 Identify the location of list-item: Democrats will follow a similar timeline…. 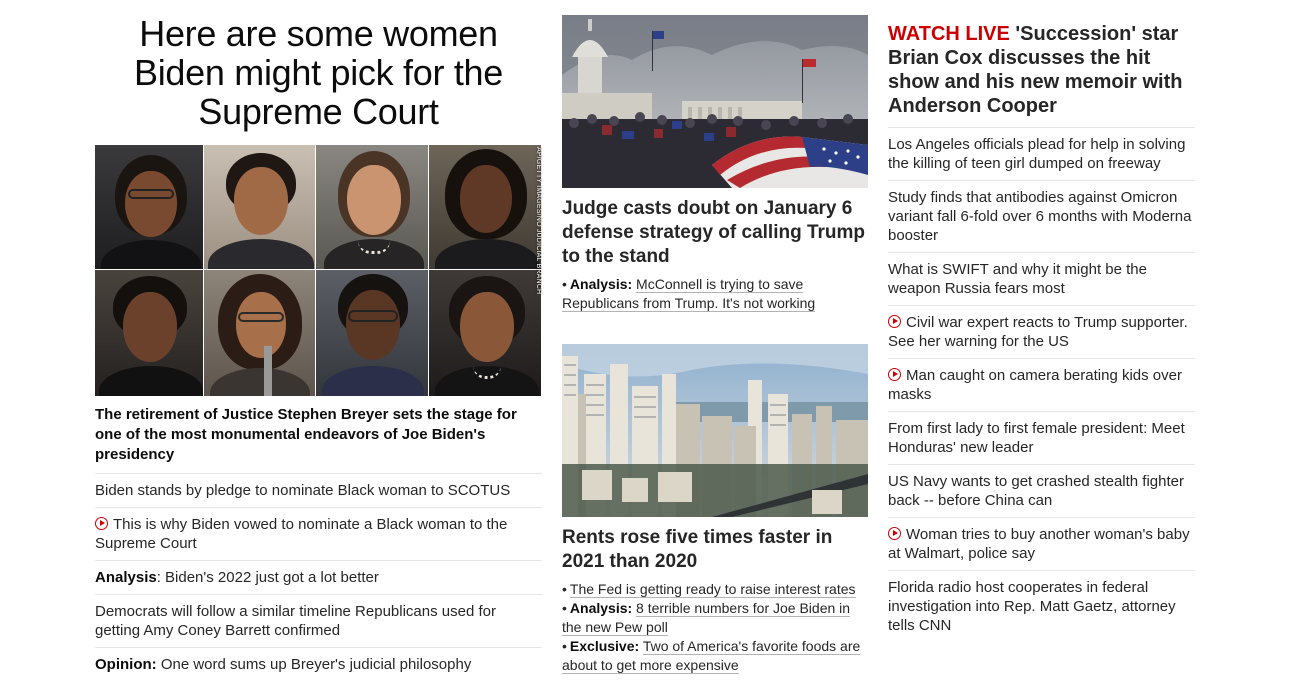
(318, 621).